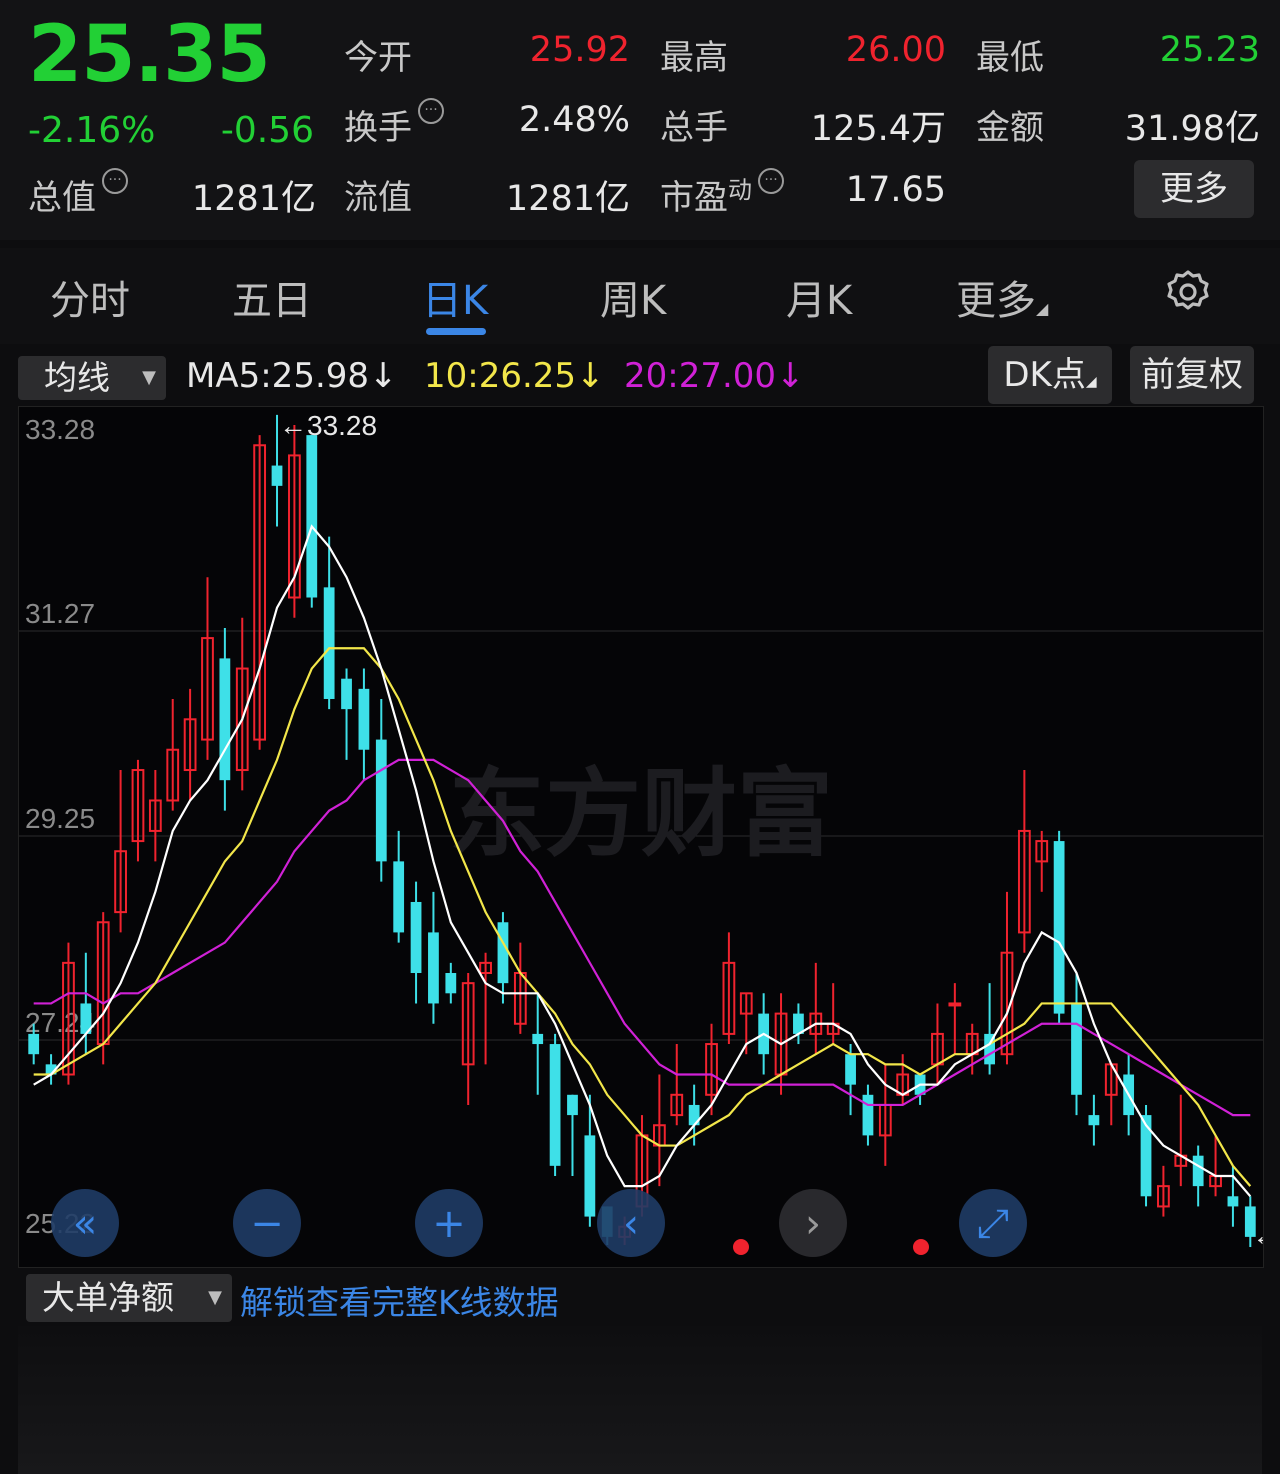 Image resolution: width=1280 pixels, height=1474 pixels. I want to click on high-value: 26.00, so click(895, 50).